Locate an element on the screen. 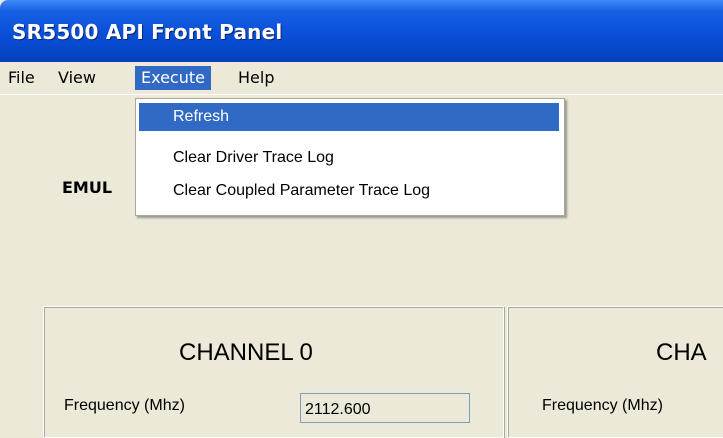 Image resolution: width=723 pixels, height=438 pixels. menu-help: Help is located at coordinates (256, 78).